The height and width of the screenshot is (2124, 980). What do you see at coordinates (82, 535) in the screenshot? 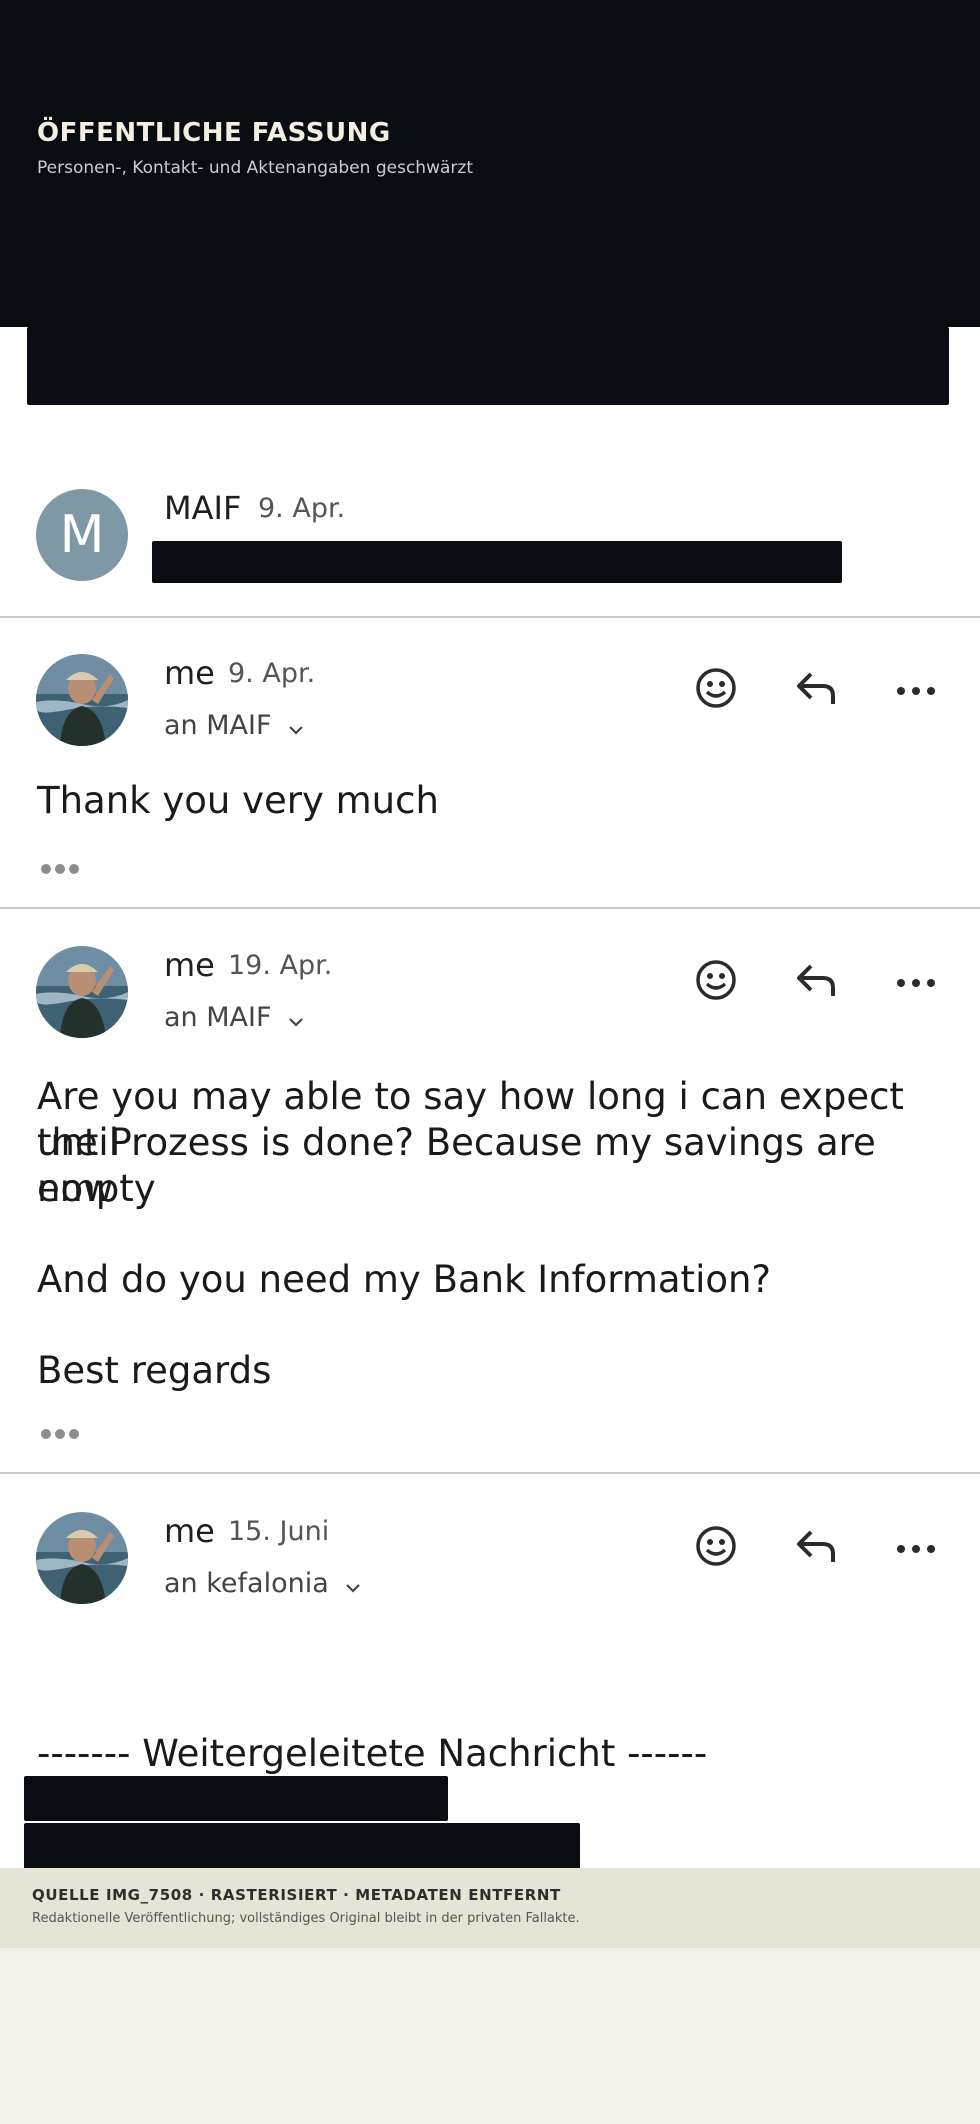
I see `avatar: M` at bounding box center [82, 535].